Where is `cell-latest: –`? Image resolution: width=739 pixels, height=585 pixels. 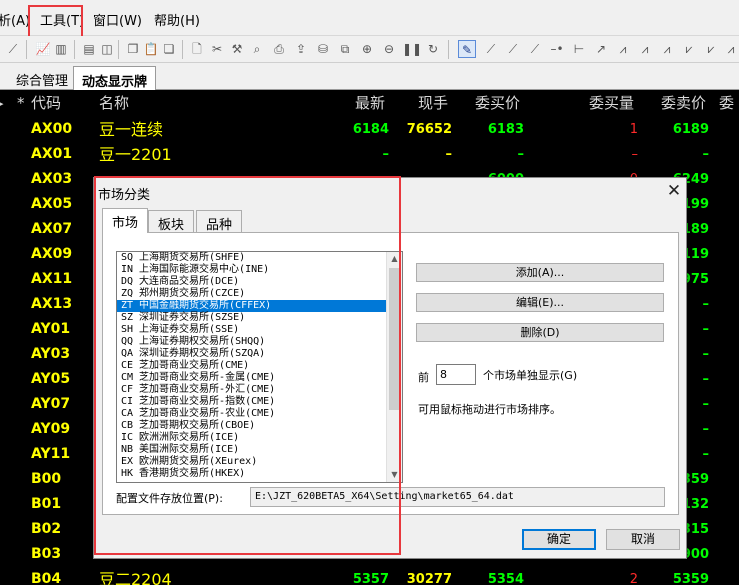
cell-latest: – is located at coordinates (386, 154).